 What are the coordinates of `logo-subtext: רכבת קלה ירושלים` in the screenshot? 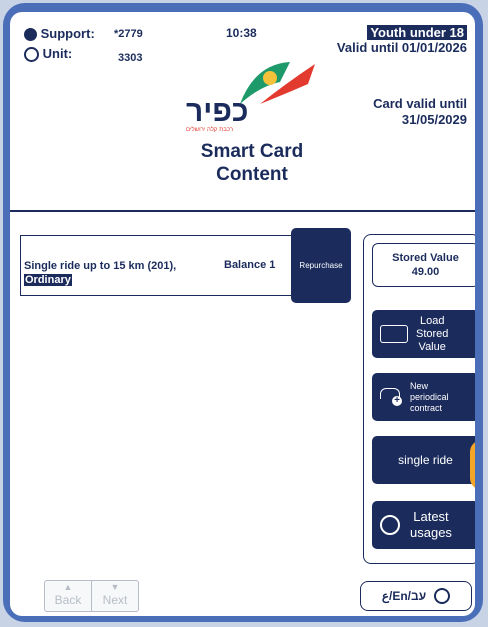 It's located at (210, 130).